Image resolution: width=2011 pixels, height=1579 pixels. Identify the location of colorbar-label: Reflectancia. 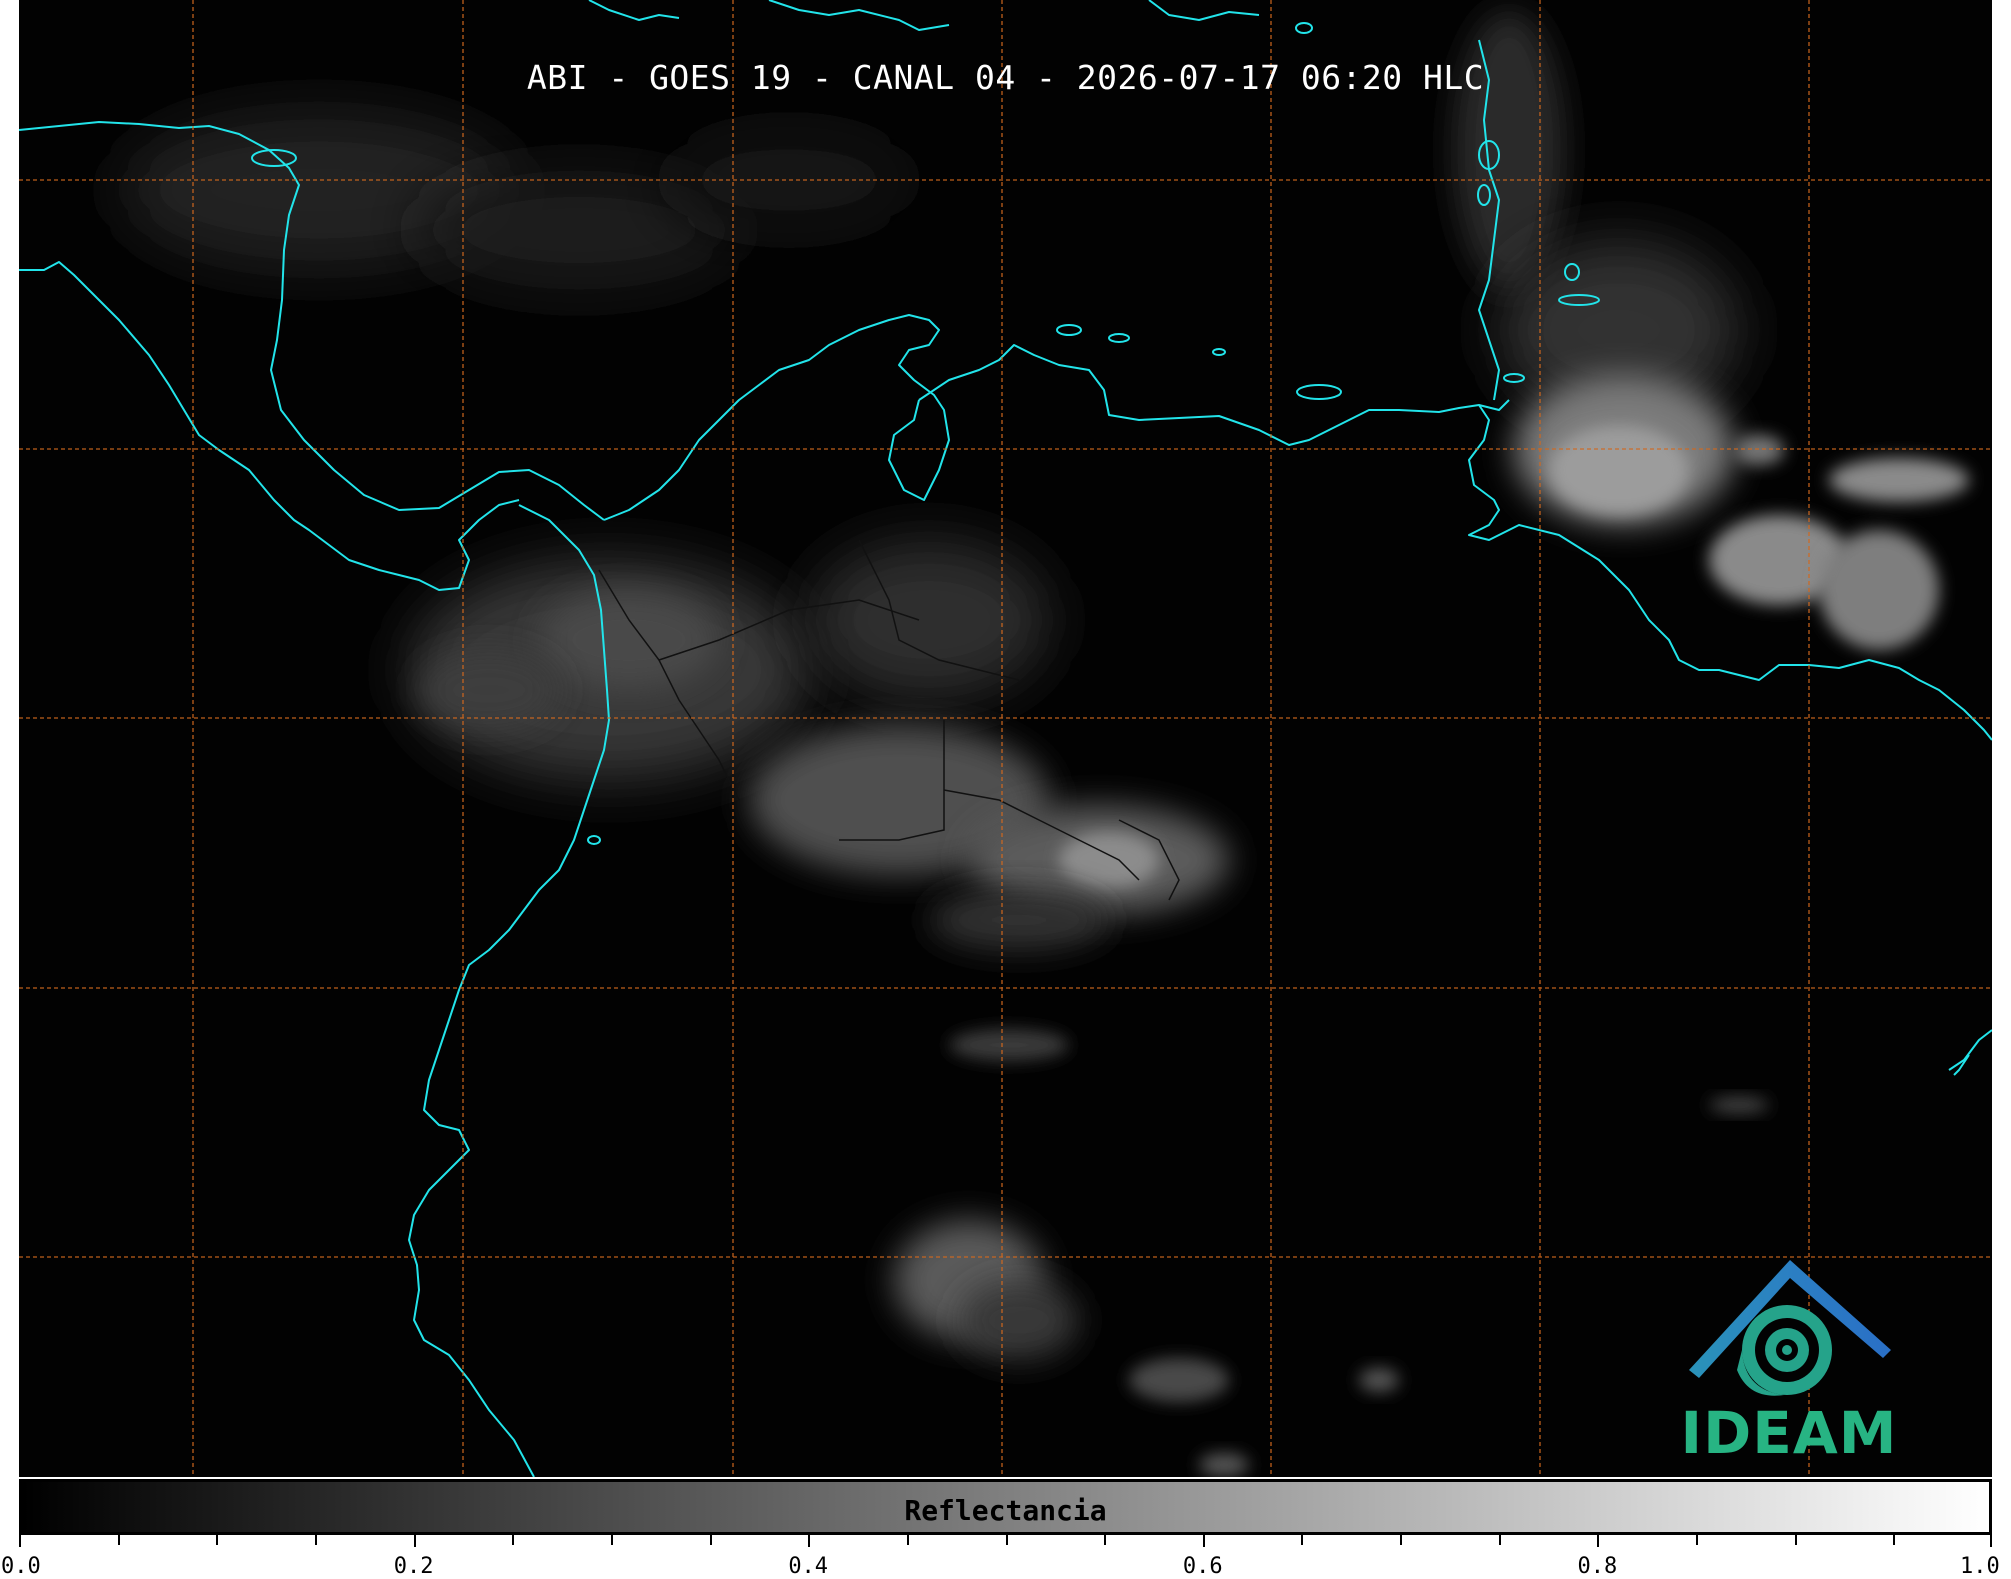
(1005, 1510).